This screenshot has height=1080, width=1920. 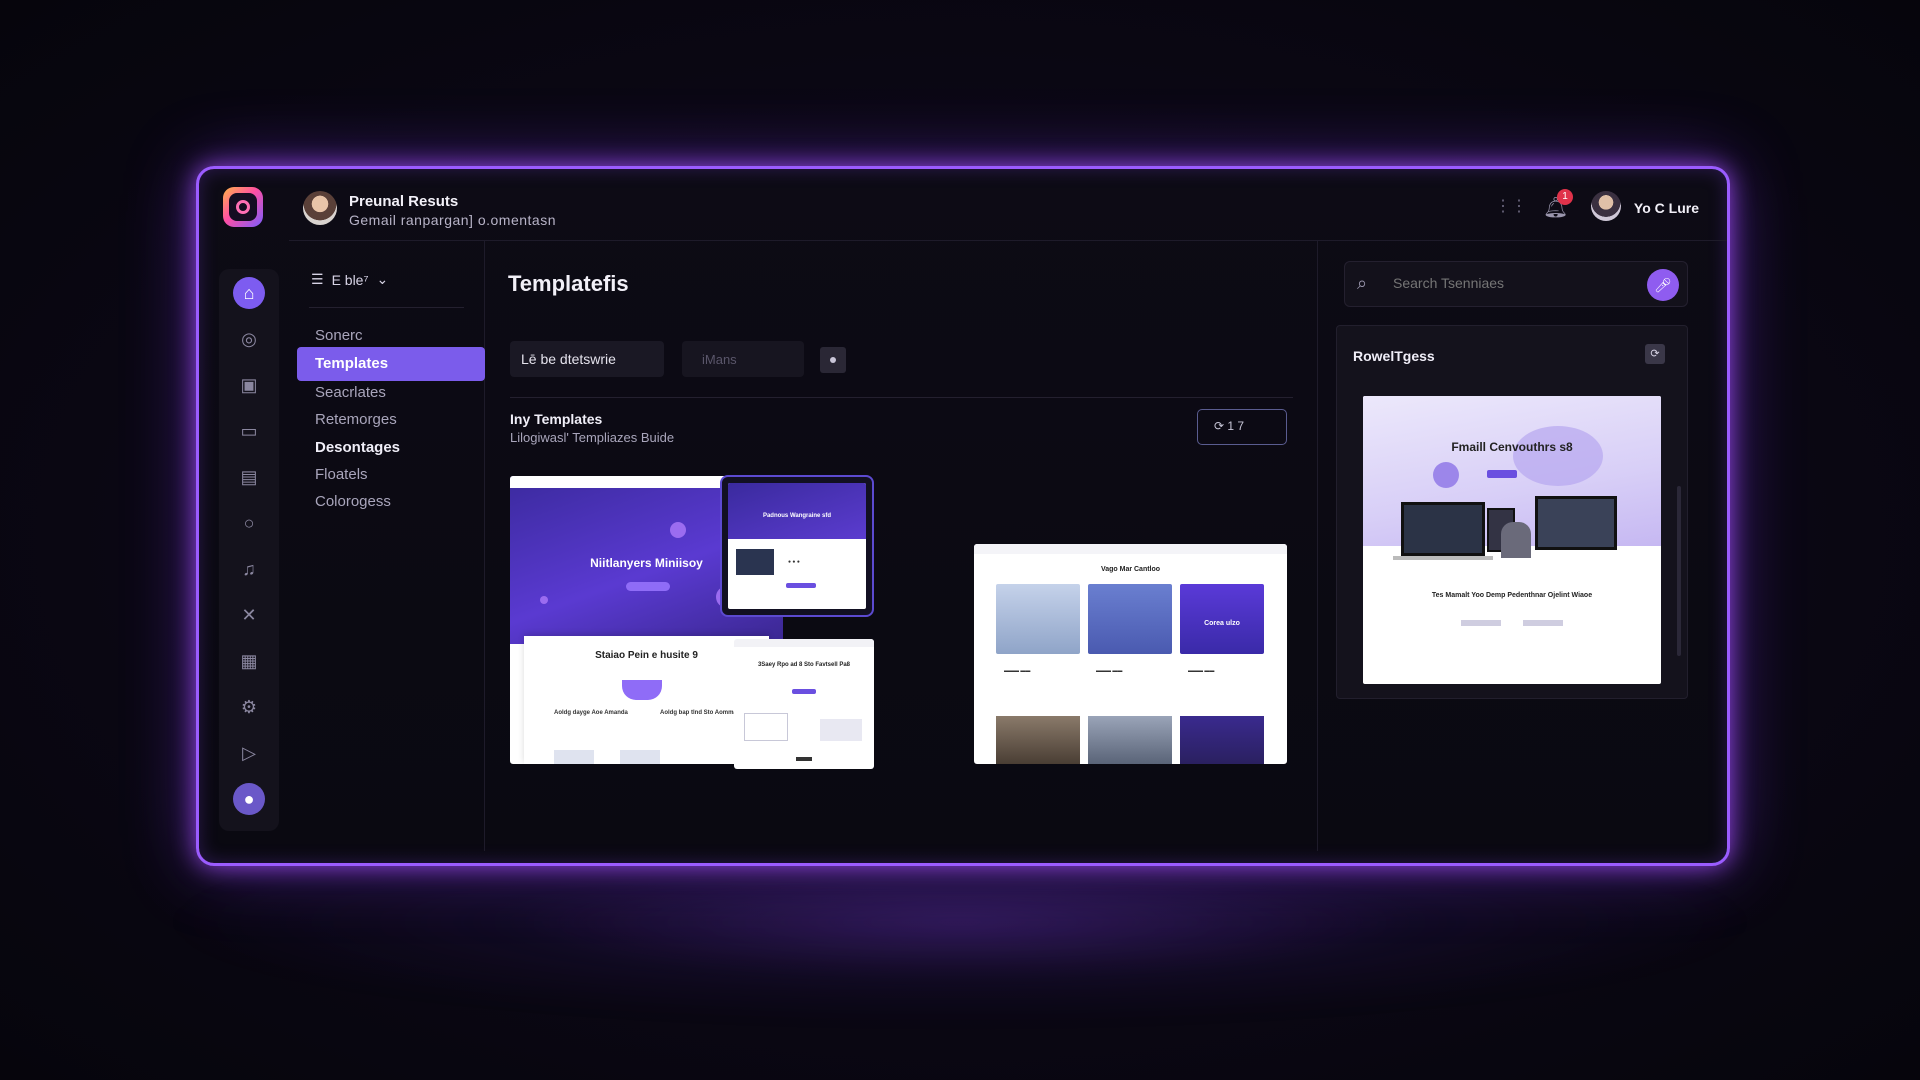 I want to click on music-icon: ♫, so click(x=249, y=569).